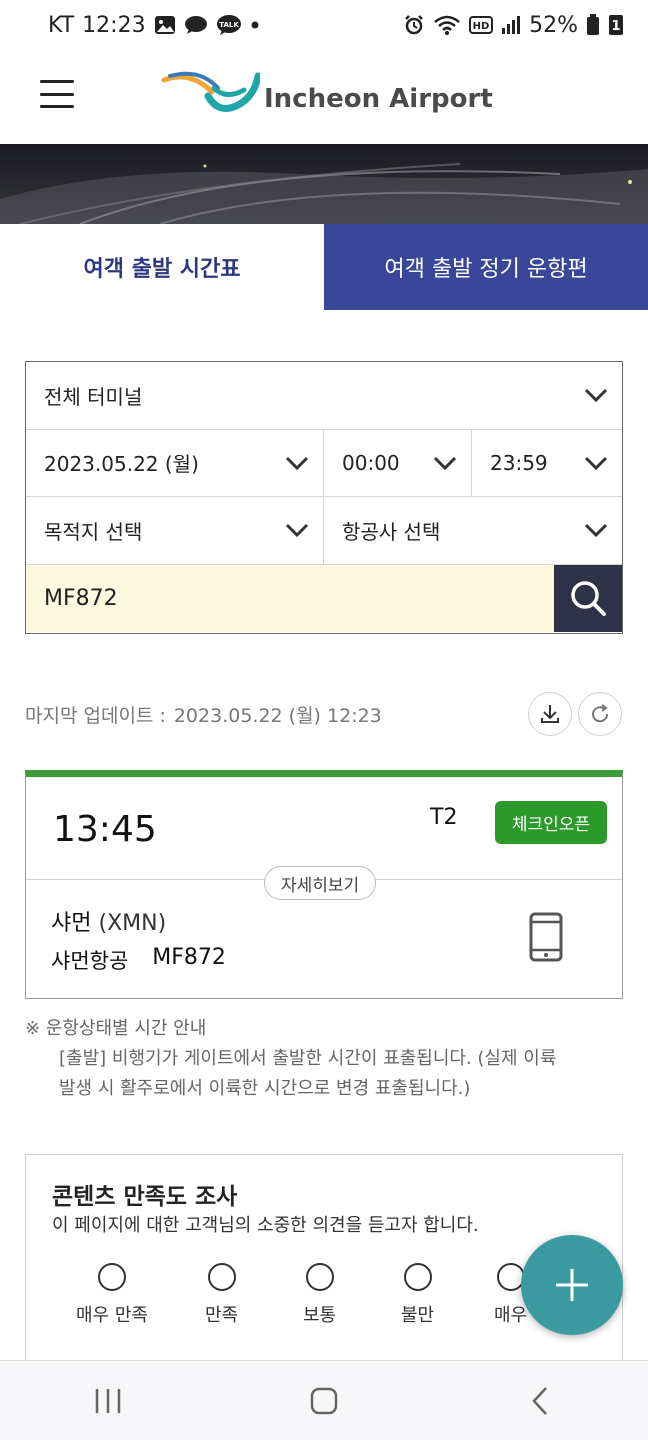 The height and width of the screenshot is (1440, 648). Describe the element at coordinates (105, 829) in the screenshot. I see `departure-time: 13:45` at that location.